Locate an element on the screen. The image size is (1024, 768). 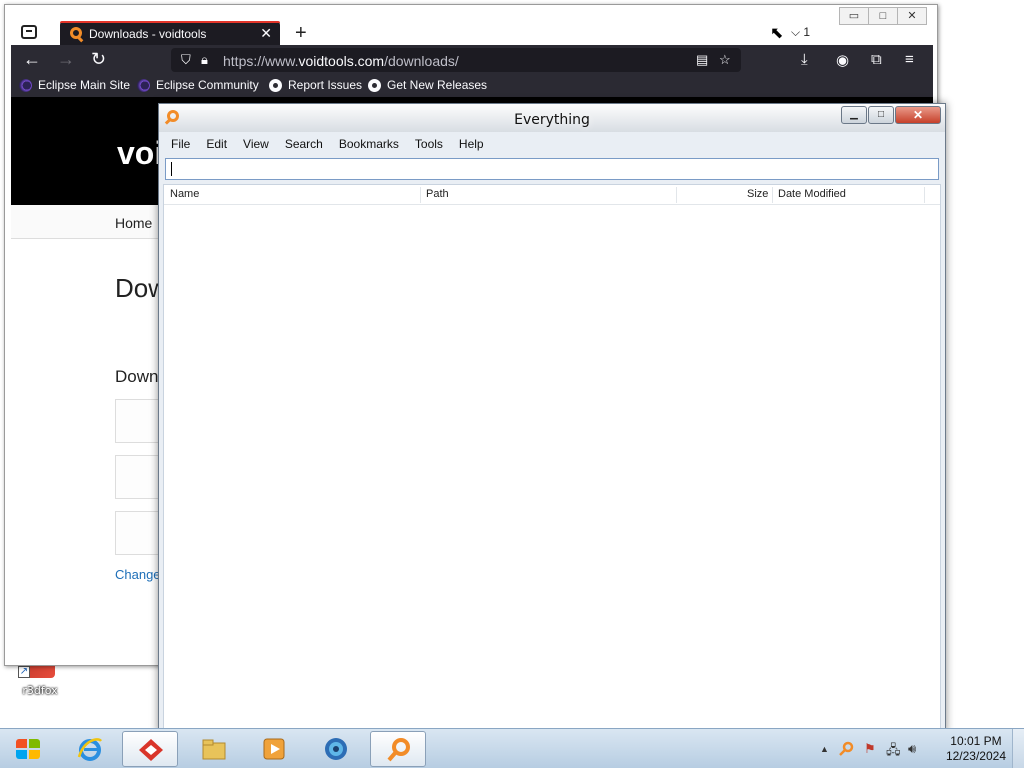
results-header: Name Path Size Date Modified is located at coordinates (552, 195).